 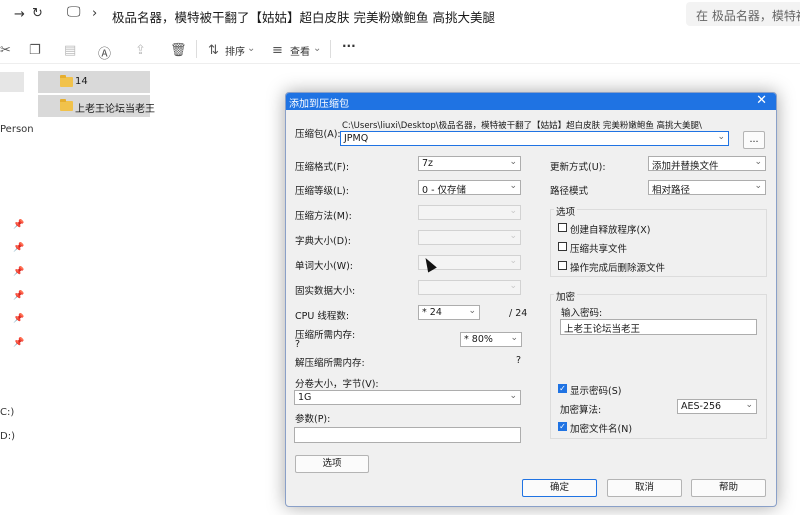 I want to click on shared-label: 压缩共享文件, so click(x=599, y=249).